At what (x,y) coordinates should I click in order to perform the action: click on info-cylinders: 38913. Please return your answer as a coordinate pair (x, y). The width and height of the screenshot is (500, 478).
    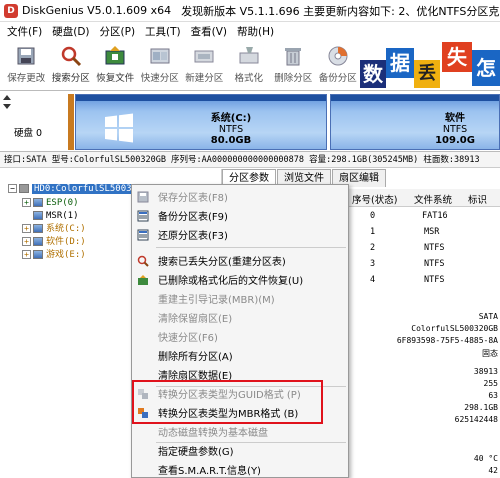
    Looking at the image, I should click on (485, 371).